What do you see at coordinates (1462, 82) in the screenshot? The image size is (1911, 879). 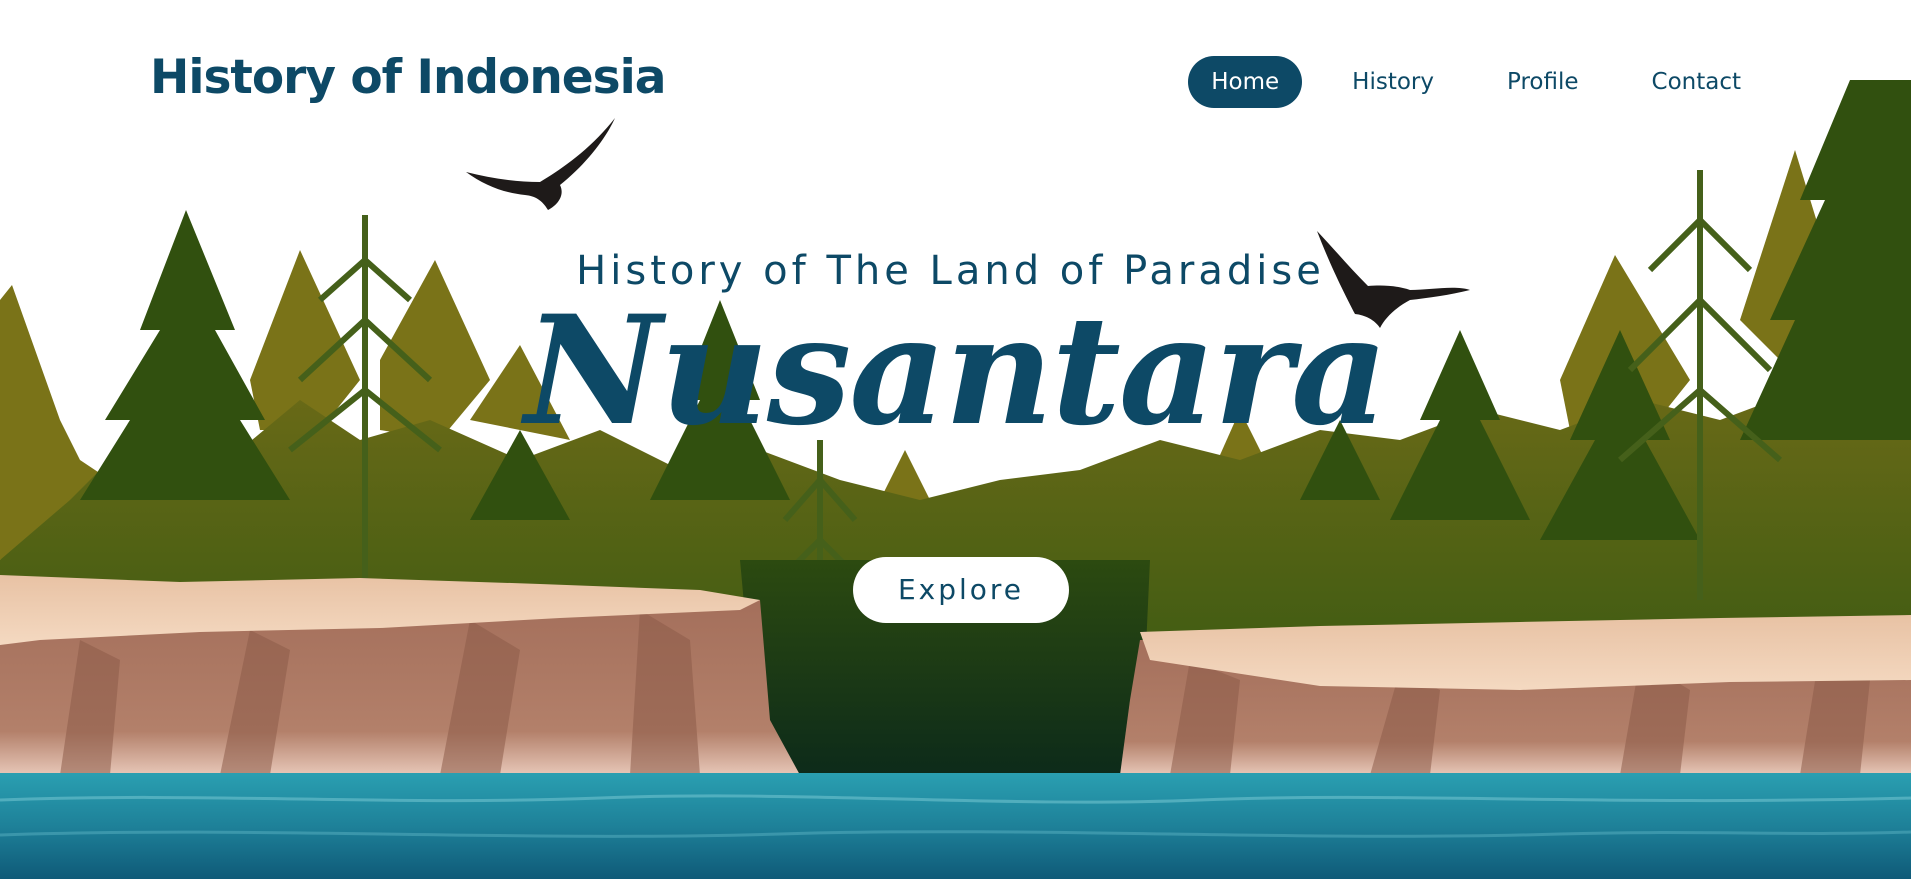 I see `main-nav: Home History Profile Contact` at bounding box center [1462, 82].